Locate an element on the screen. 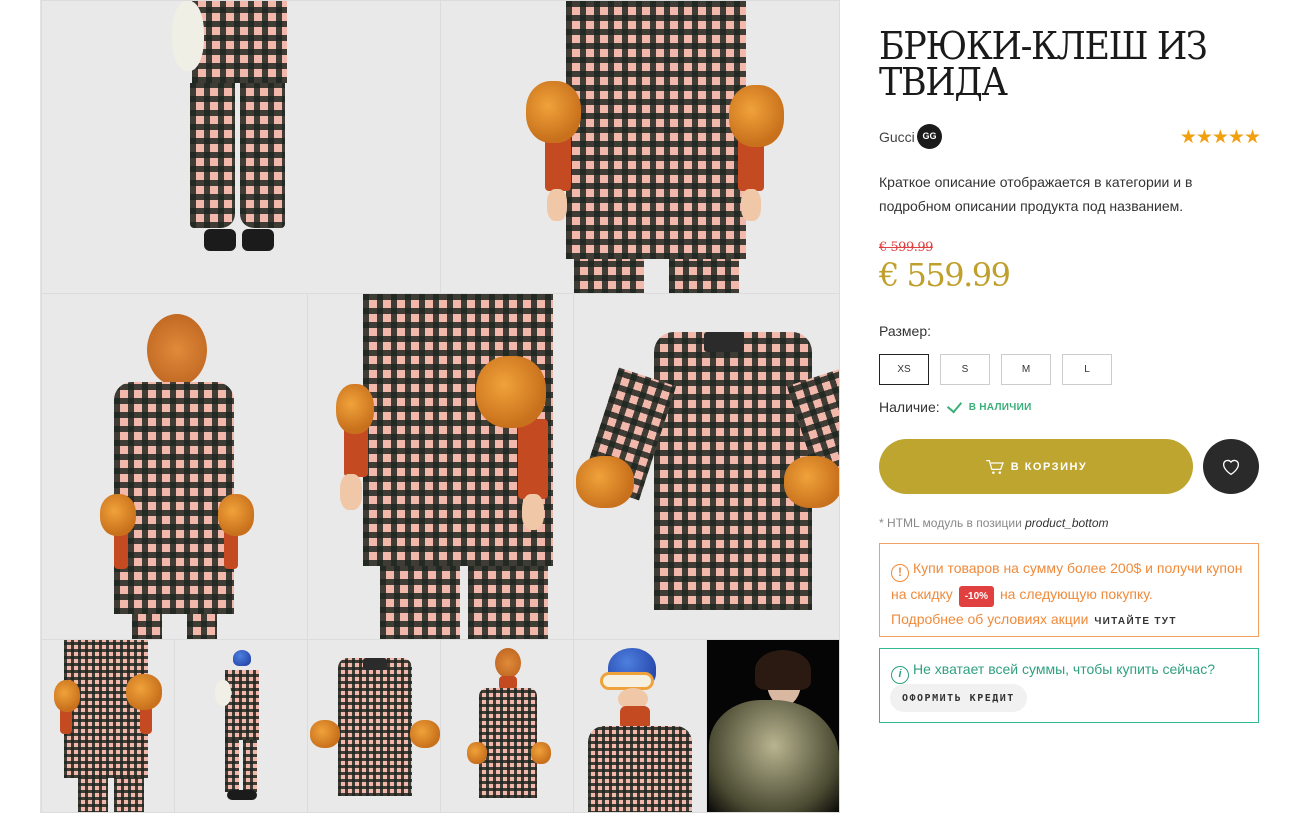  discount-badge: -10% is located at coordinates (976, 596).